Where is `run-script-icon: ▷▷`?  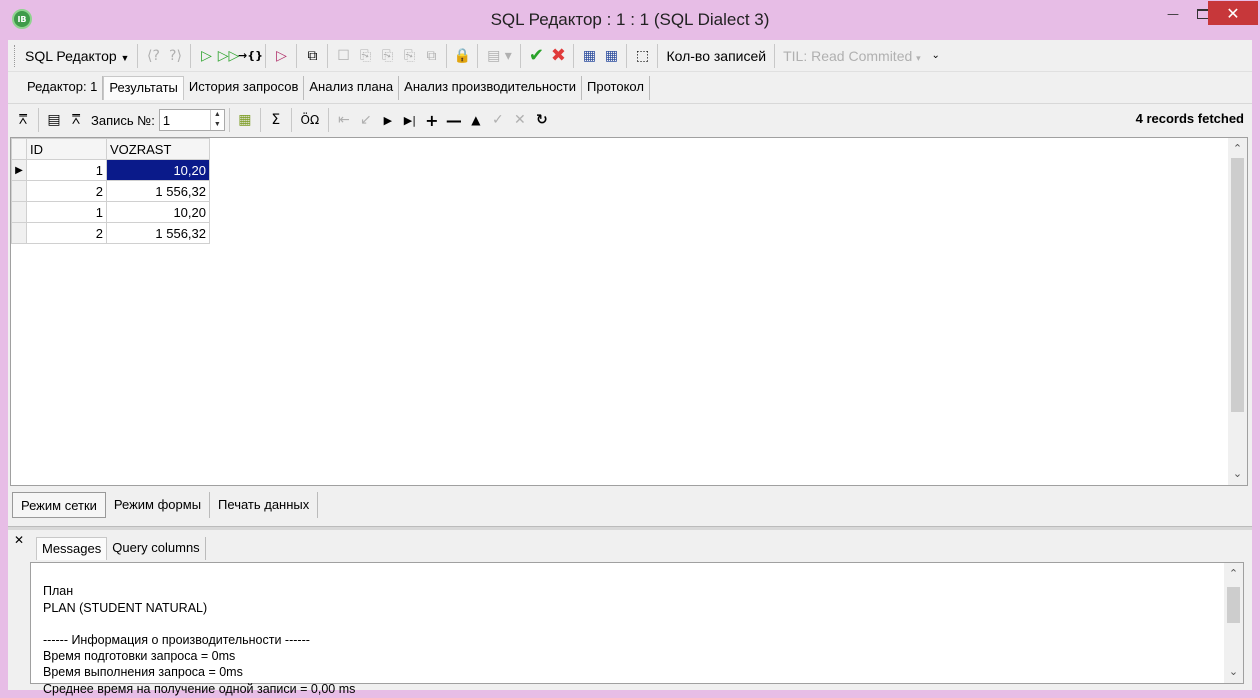 run-script-icon: ▷▷ is located at coordinates (228, 56).